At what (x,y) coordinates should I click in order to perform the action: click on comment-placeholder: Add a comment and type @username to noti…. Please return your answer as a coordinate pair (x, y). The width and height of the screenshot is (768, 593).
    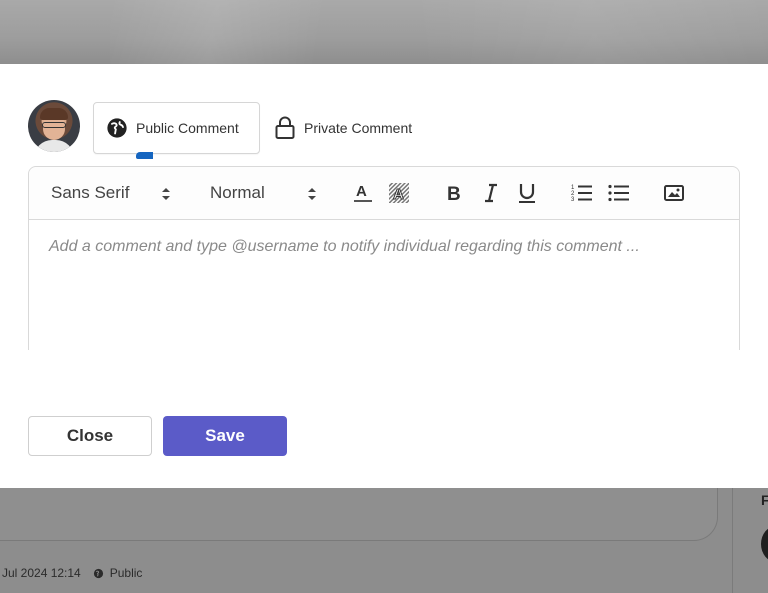
    Looking at the image, I should click on (344, 246).